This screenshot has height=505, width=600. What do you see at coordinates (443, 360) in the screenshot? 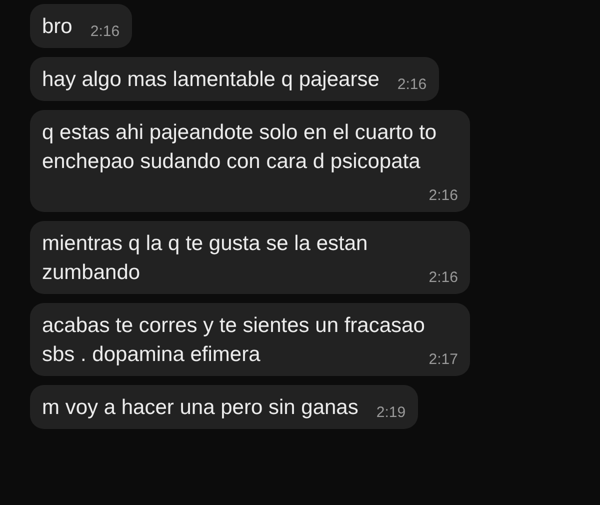
I see `message-time: 2:17` at bounding box center [443, 360].